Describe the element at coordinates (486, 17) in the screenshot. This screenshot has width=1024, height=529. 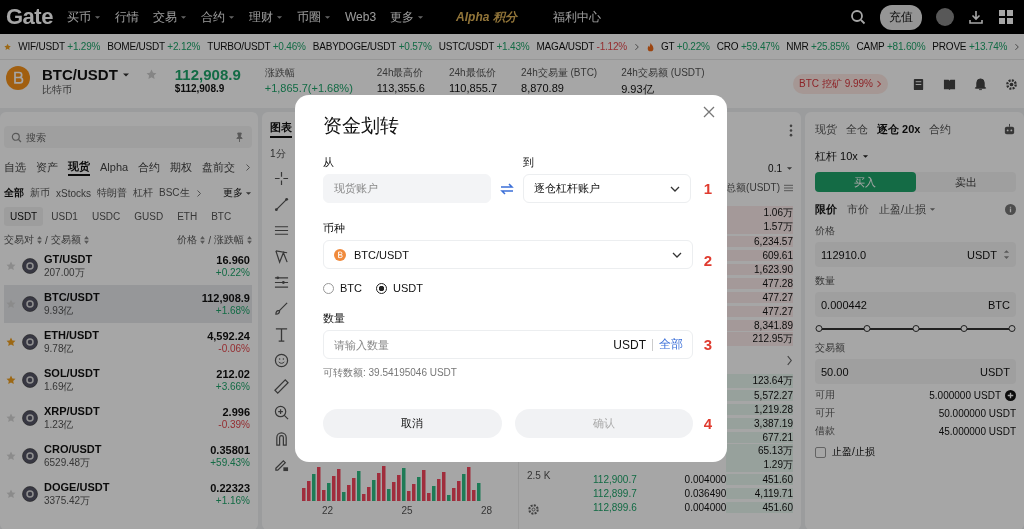
I see `alpha-points-link: Alpha 积分` at that location.